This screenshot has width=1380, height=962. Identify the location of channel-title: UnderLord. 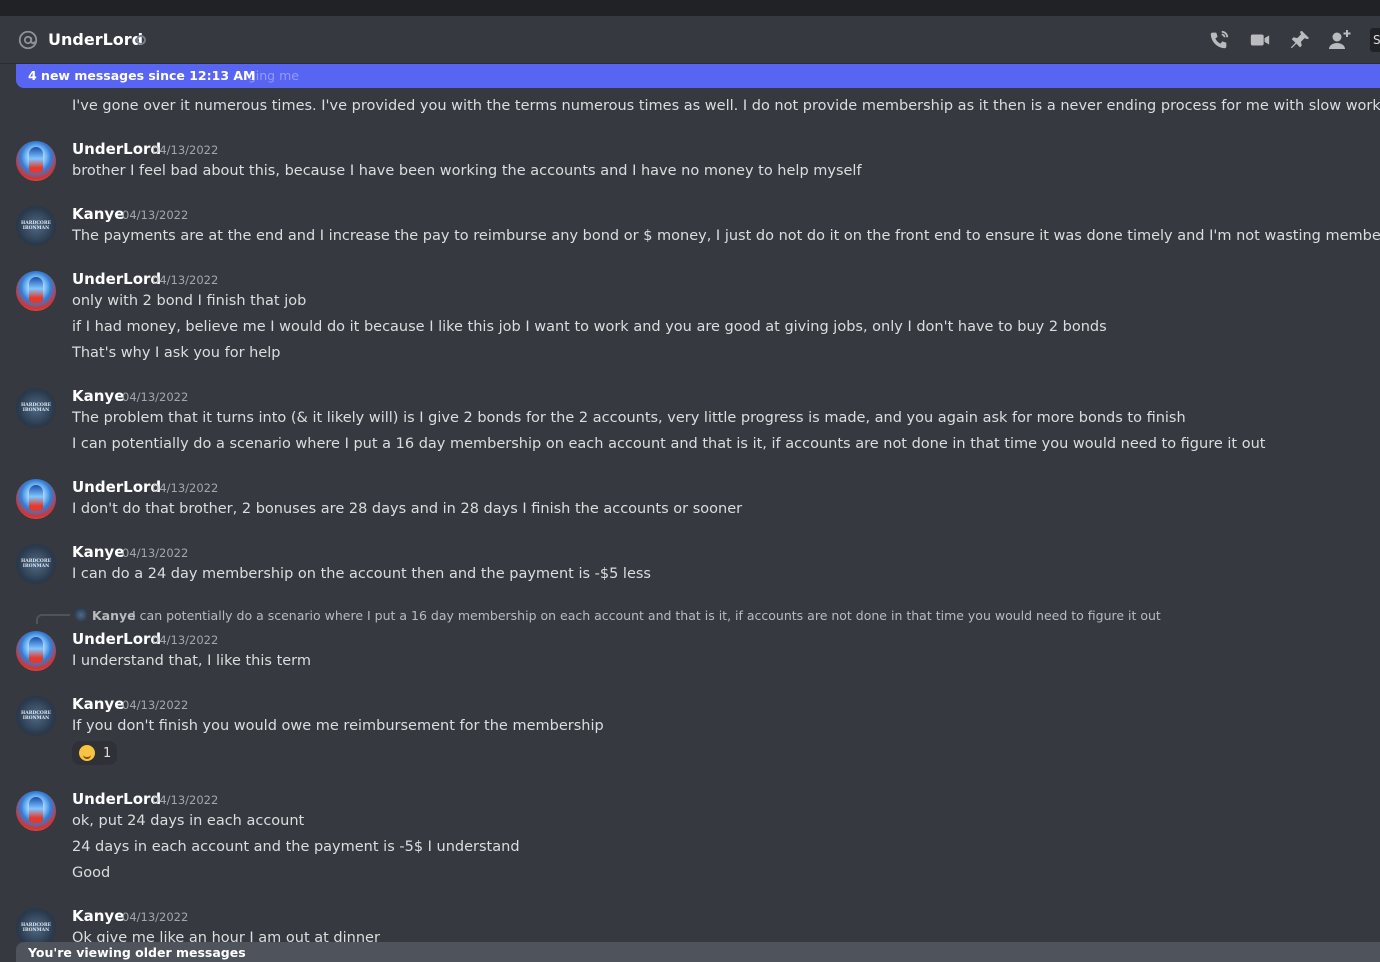
(96, 39).